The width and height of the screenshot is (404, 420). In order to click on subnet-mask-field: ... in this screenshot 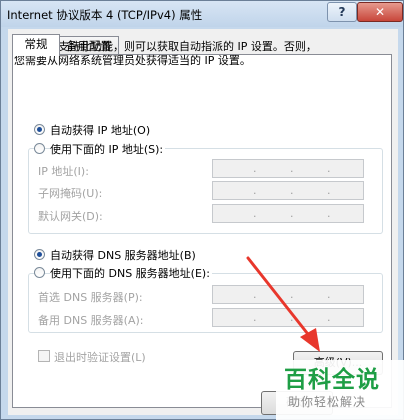, I will do `click(288, 190)`.